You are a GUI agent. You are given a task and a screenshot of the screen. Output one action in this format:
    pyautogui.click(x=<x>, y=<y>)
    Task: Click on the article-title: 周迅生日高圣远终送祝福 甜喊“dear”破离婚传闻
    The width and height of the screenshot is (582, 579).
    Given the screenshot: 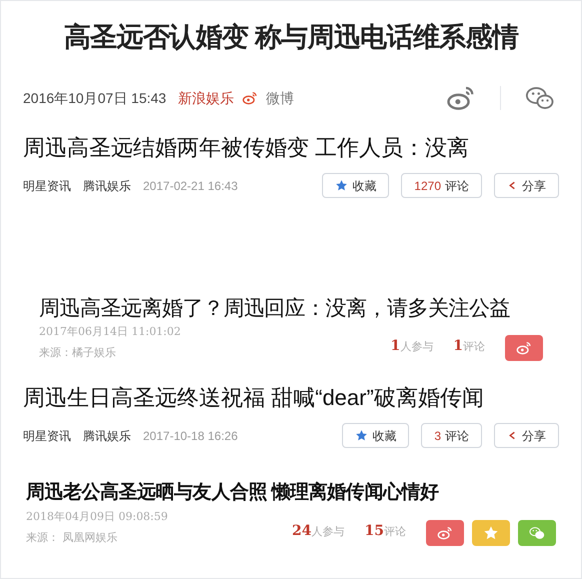 What is the action you would take?
    pyautogui.click(x=291, y=398)
    